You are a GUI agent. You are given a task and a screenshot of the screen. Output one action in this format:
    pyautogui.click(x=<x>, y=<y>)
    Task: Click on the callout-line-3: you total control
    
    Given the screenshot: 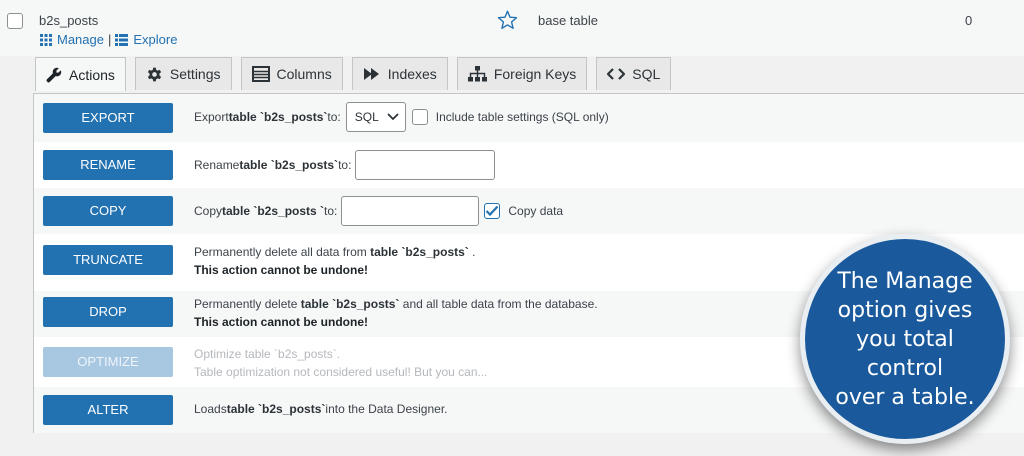 What is the action you would take?
    pyautogui.click(x=905, y=353)
    